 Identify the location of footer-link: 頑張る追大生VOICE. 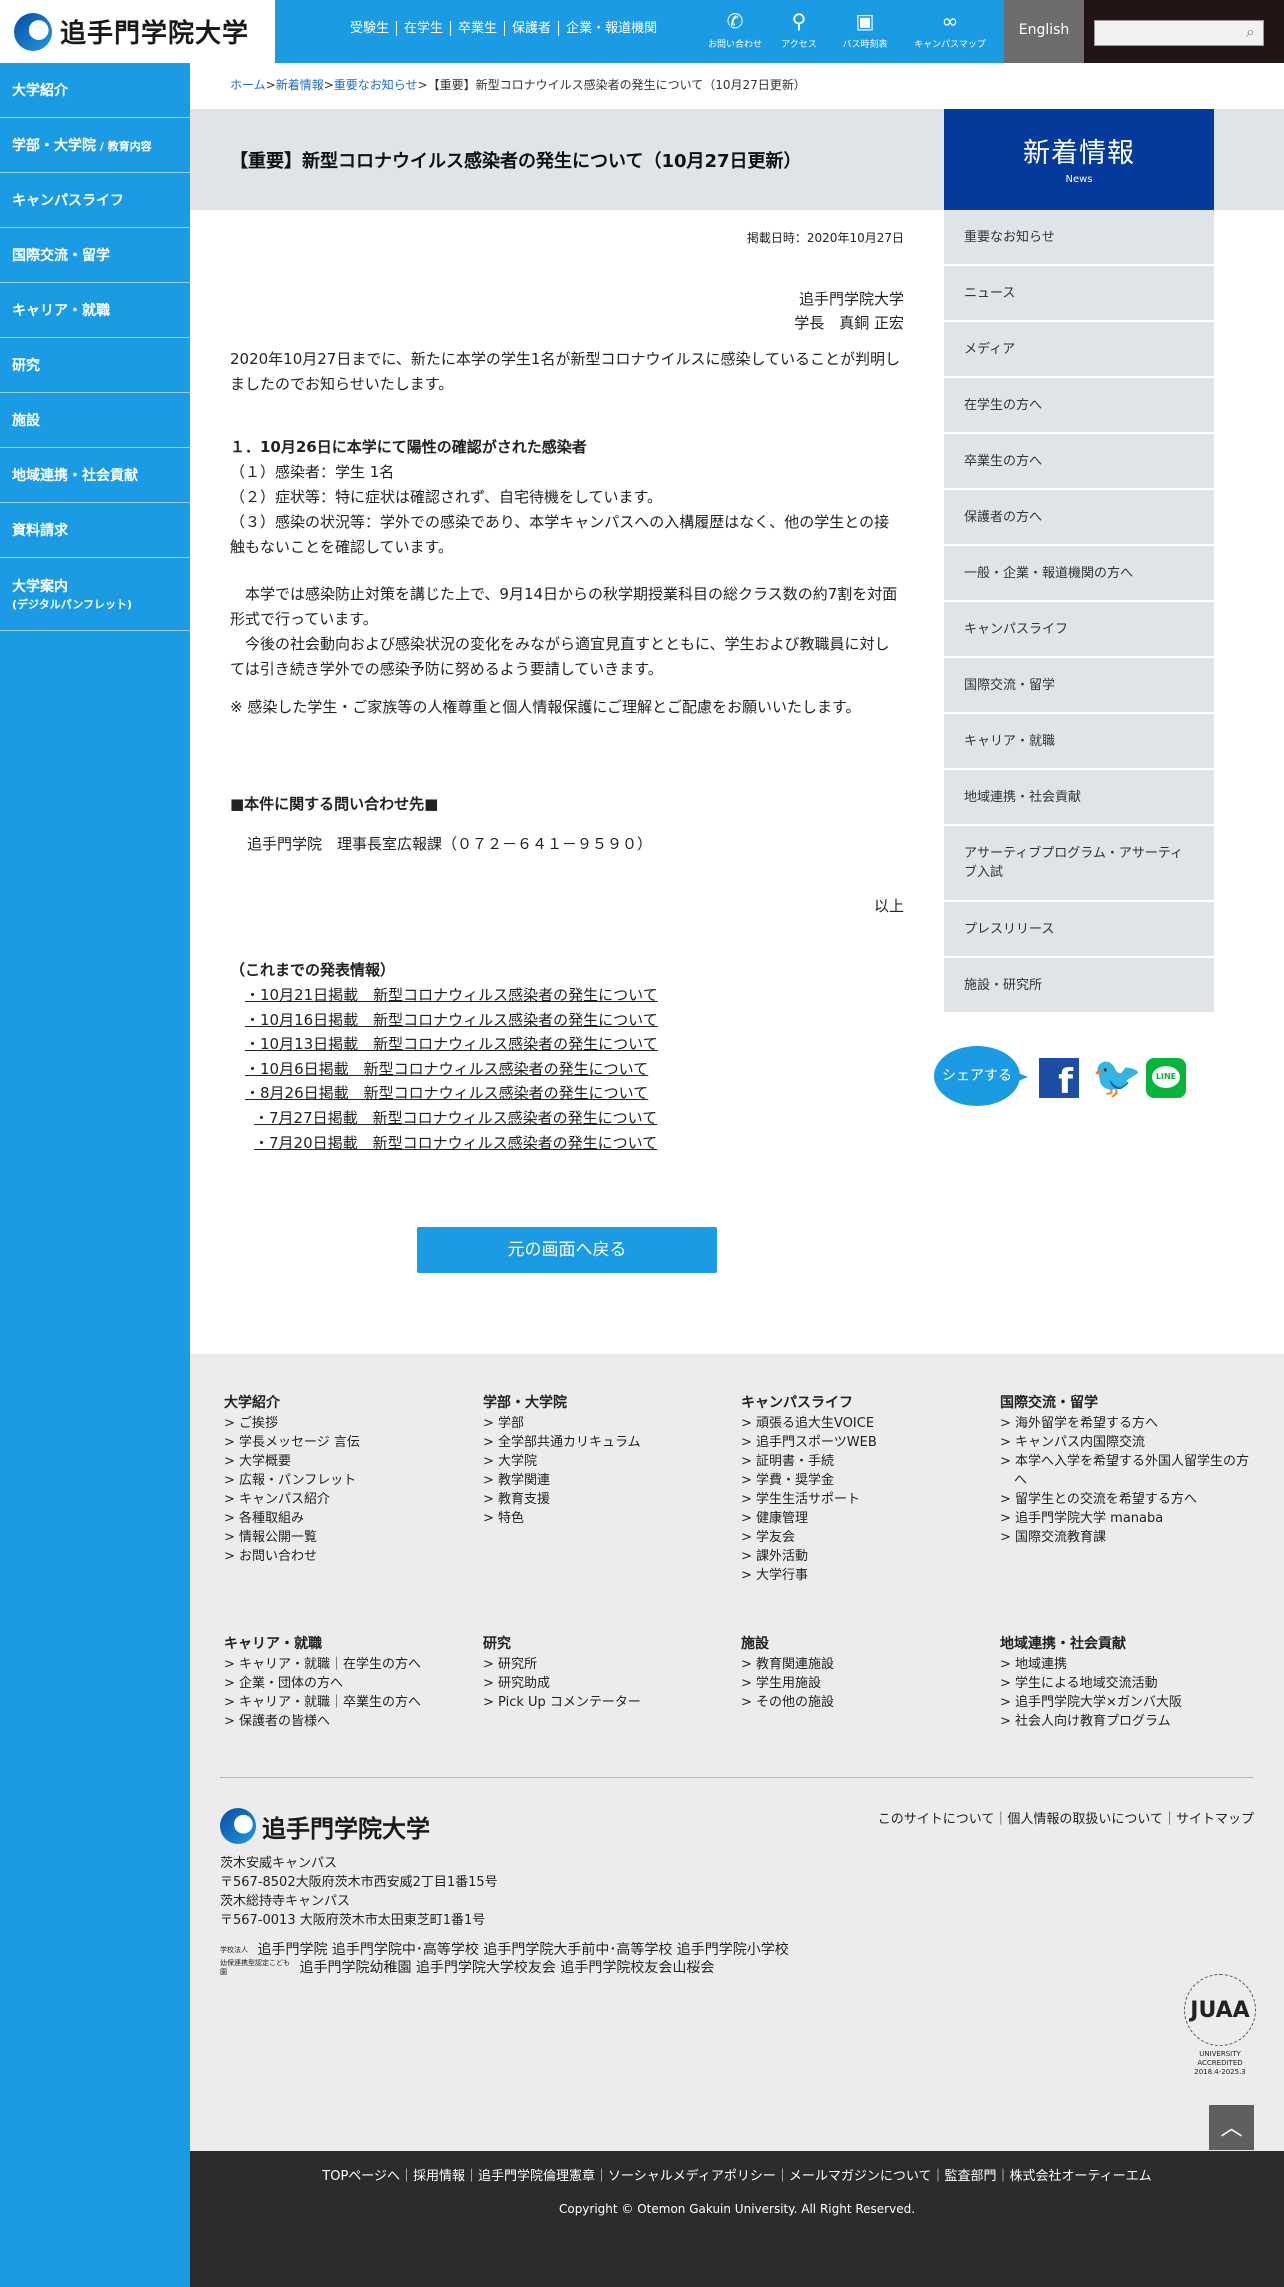
(866, 1423).